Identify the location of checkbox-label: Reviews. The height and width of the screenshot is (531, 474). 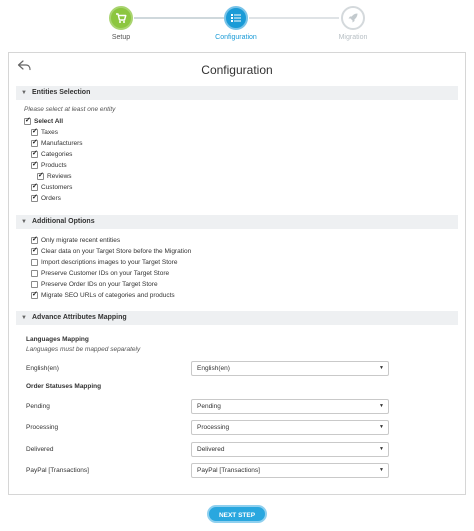
(59, 176).